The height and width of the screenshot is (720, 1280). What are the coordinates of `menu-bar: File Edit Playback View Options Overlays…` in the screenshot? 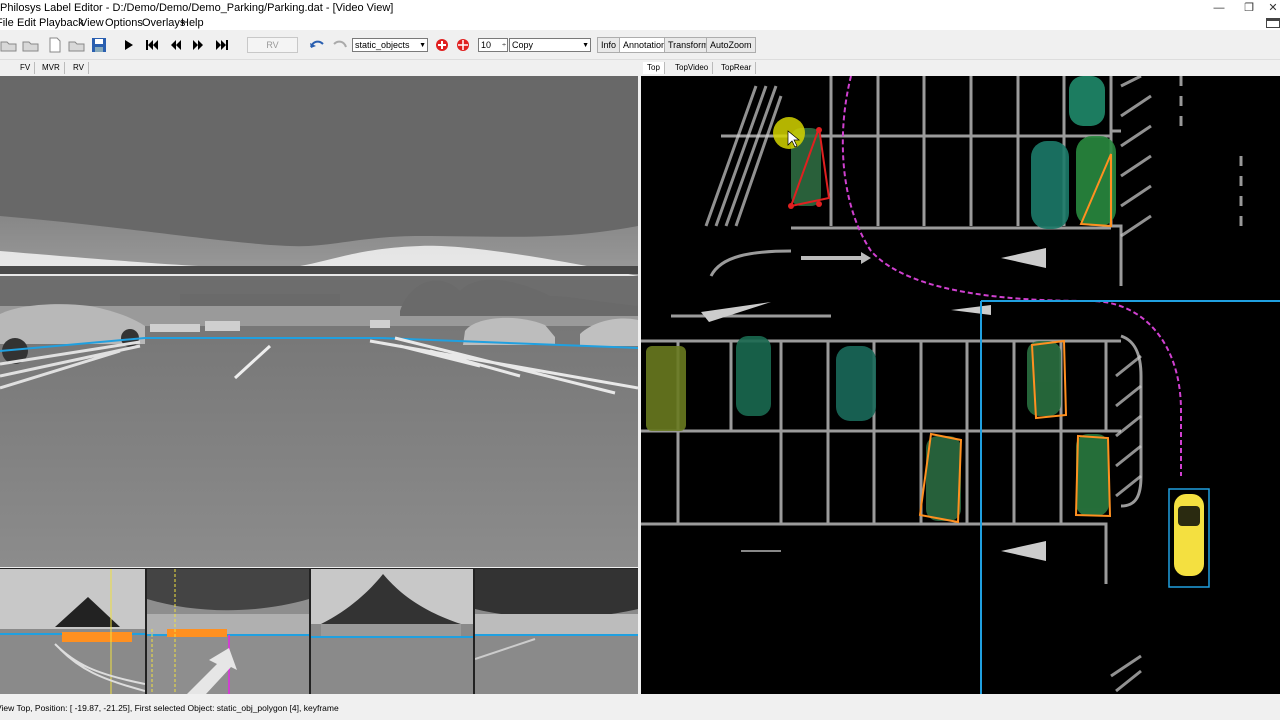 It's located at (640, 23).